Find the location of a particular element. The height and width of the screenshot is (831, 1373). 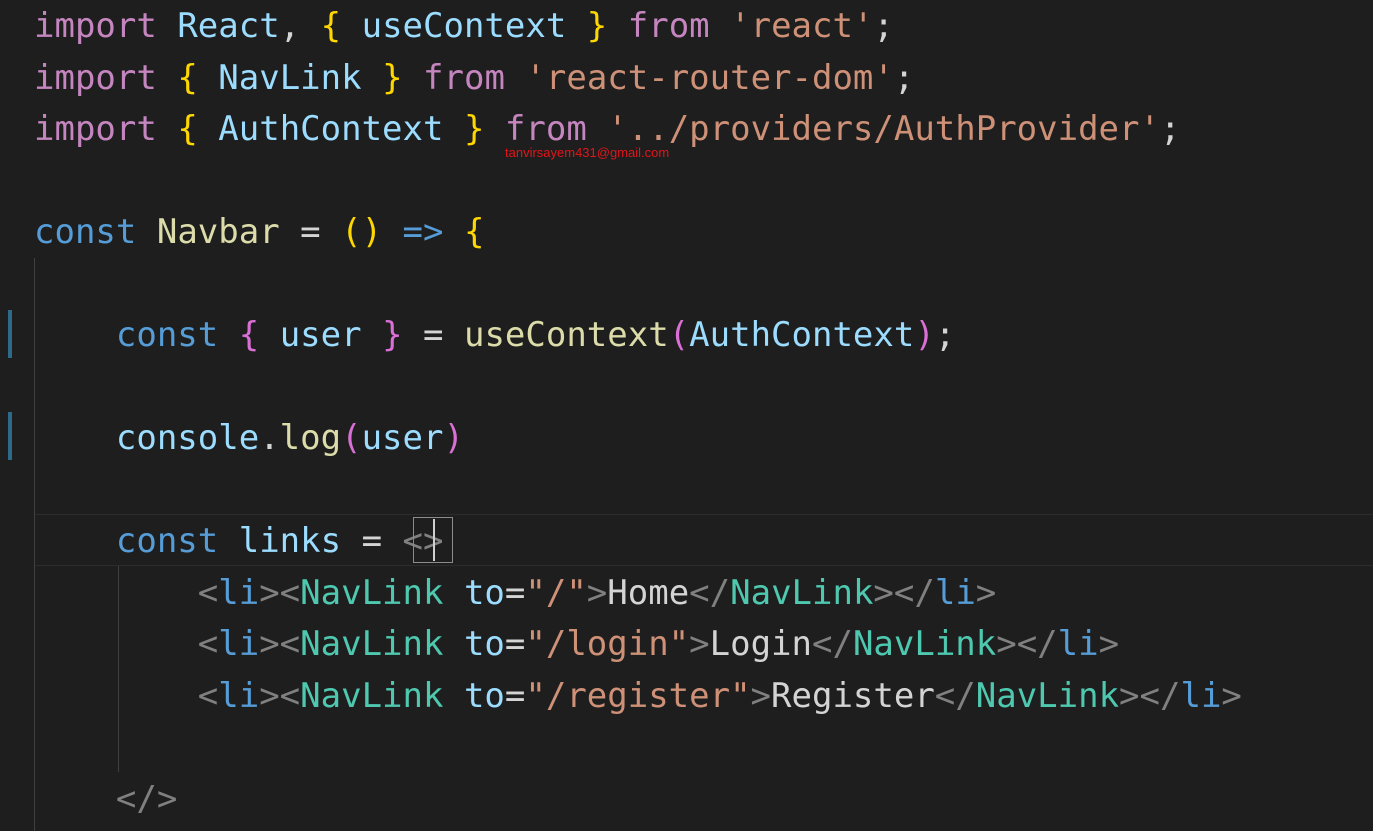

code-token: Register is located at coordinates (853, 696).